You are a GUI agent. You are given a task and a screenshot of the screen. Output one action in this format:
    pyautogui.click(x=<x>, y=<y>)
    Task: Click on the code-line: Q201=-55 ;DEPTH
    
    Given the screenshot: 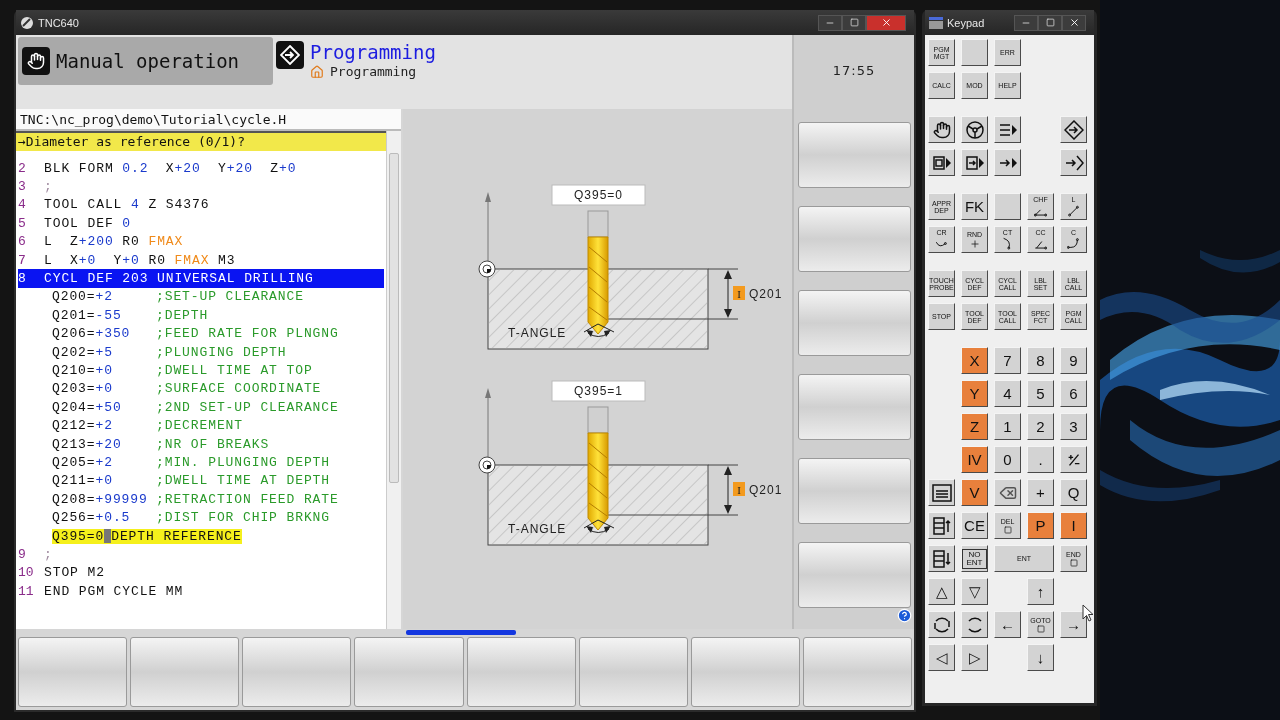 What is the action you would take?
    pyautogui.click(x=130, y=315)
    